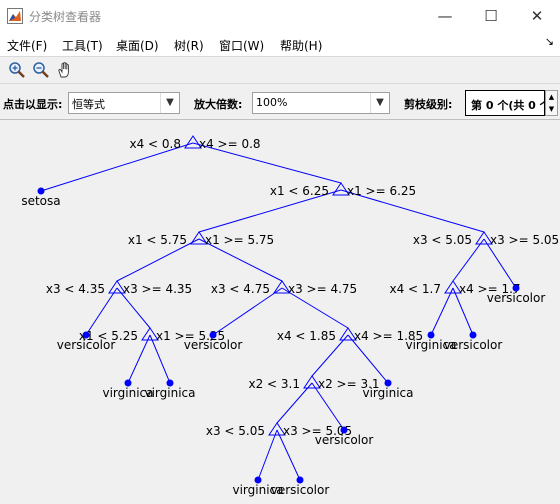 Image resolution: width=560 pixels, height=504 pixels. Describe the element at coordinates (218, 104) in the screenshot. I see `magnification-label: 放大倍数:` at that location.